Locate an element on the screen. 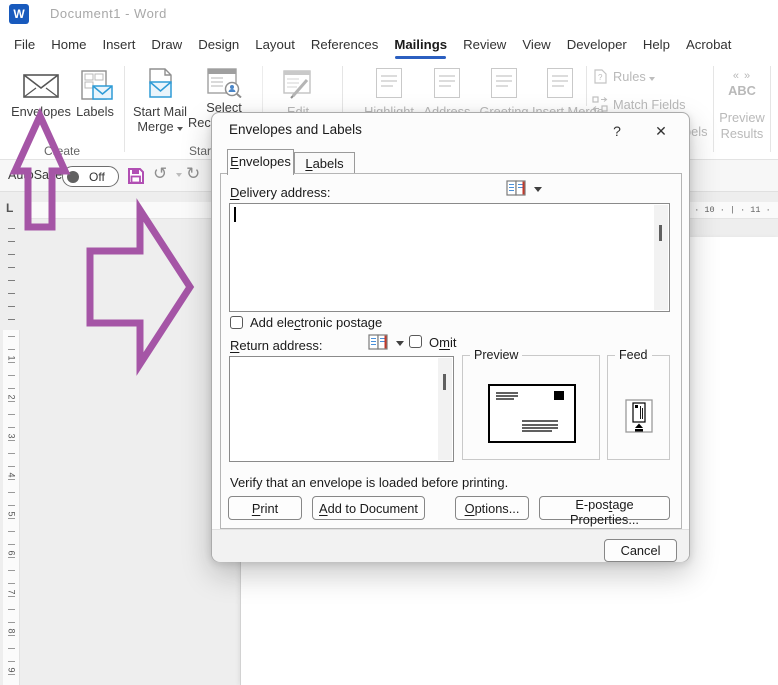 The width and height of the screenshot is (778, 685). labels-icon is located at coordinates (97, 85).